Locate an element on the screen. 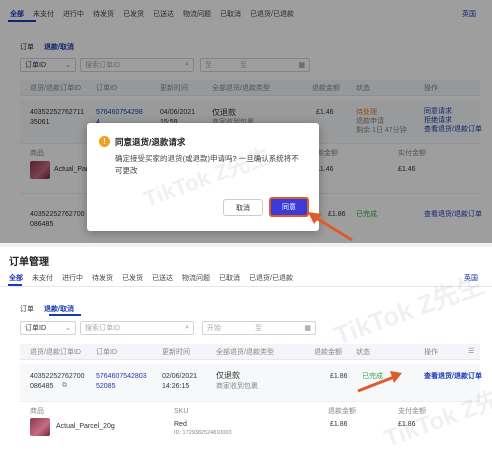 The image size is (492, 466). tab-cancelled: 已取消 is located at coordinates (229, 278).